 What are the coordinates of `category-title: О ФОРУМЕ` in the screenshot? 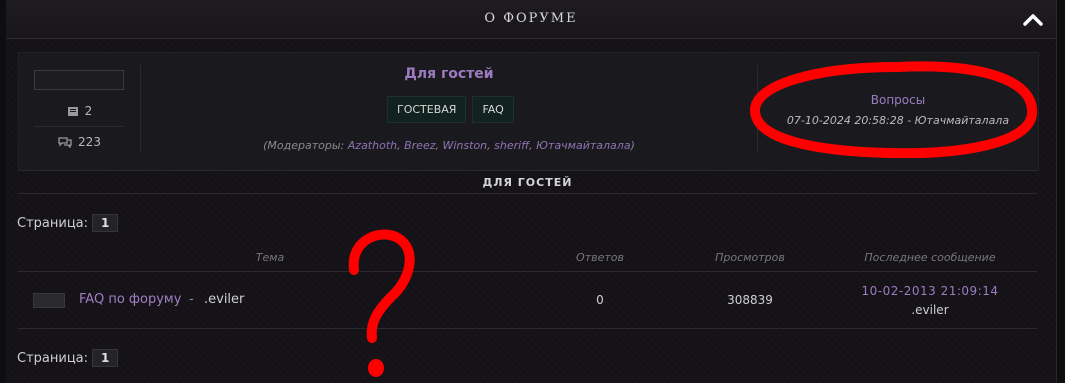 It's located at (531, 18).